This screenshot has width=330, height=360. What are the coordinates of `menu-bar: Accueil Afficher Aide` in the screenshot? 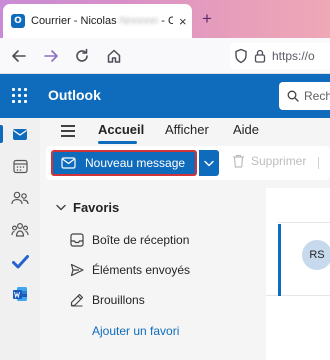 It's located at (185, 132).